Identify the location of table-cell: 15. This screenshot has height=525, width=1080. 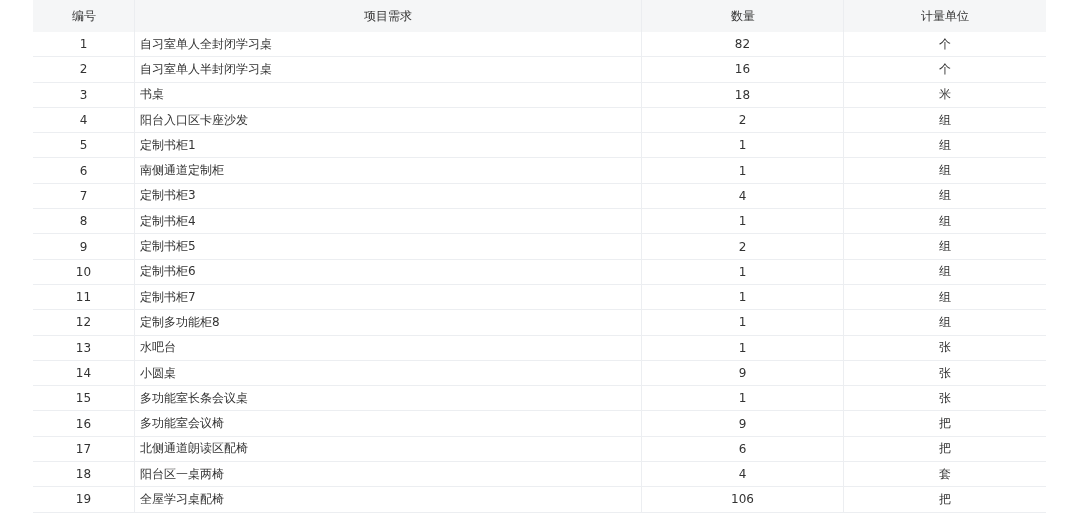
(83, 399).